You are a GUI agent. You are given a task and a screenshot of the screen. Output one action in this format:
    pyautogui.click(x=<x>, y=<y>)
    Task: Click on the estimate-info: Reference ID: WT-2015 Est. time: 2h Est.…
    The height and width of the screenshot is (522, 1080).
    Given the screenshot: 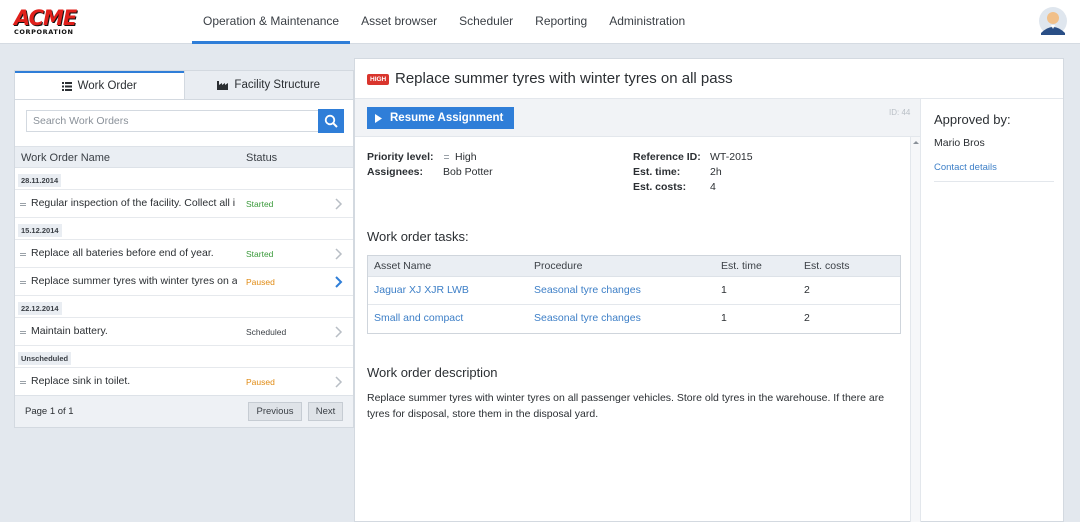 What is the action you would take?
    pyautogui.click(x=733, y=174)
    